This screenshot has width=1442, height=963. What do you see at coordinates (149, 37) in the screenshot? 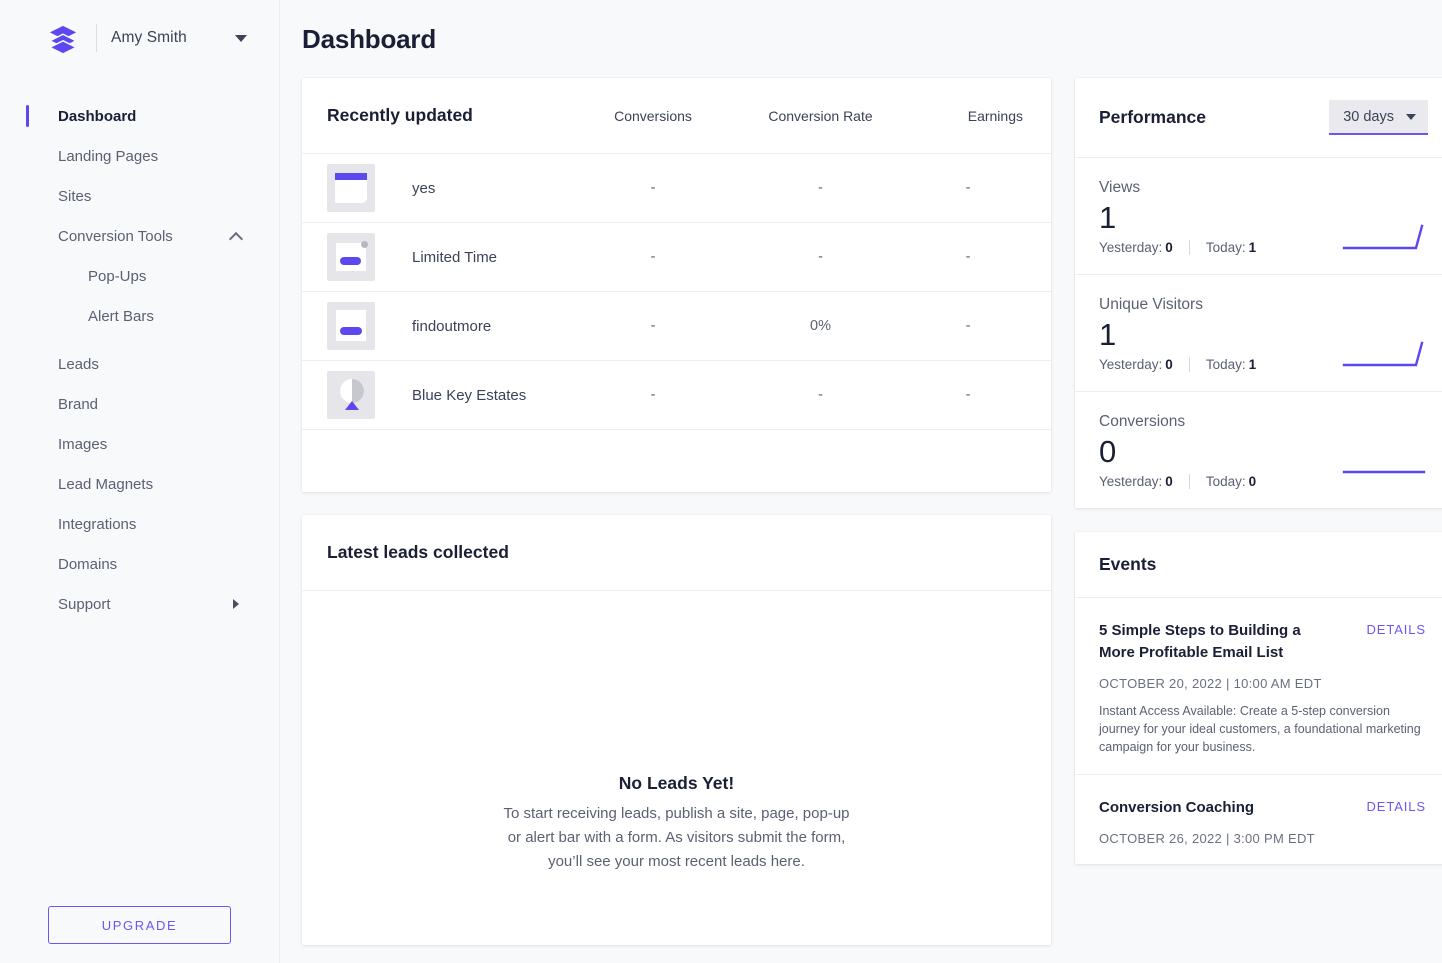
I see `account-name: Amy Smith` at bounding box center [149, 37].